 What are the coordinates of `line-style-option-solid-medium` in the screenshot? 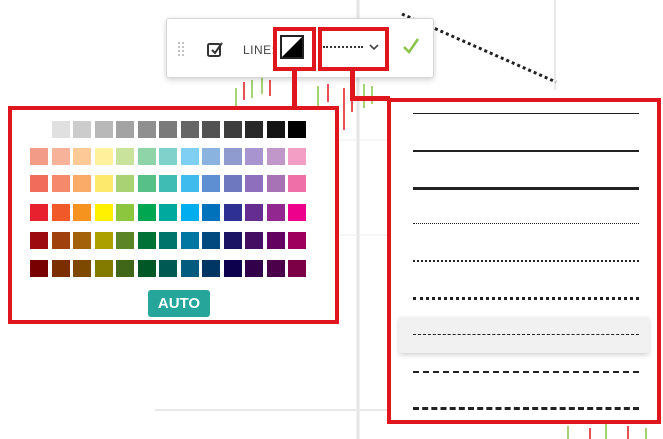 It's located at (524, 151).